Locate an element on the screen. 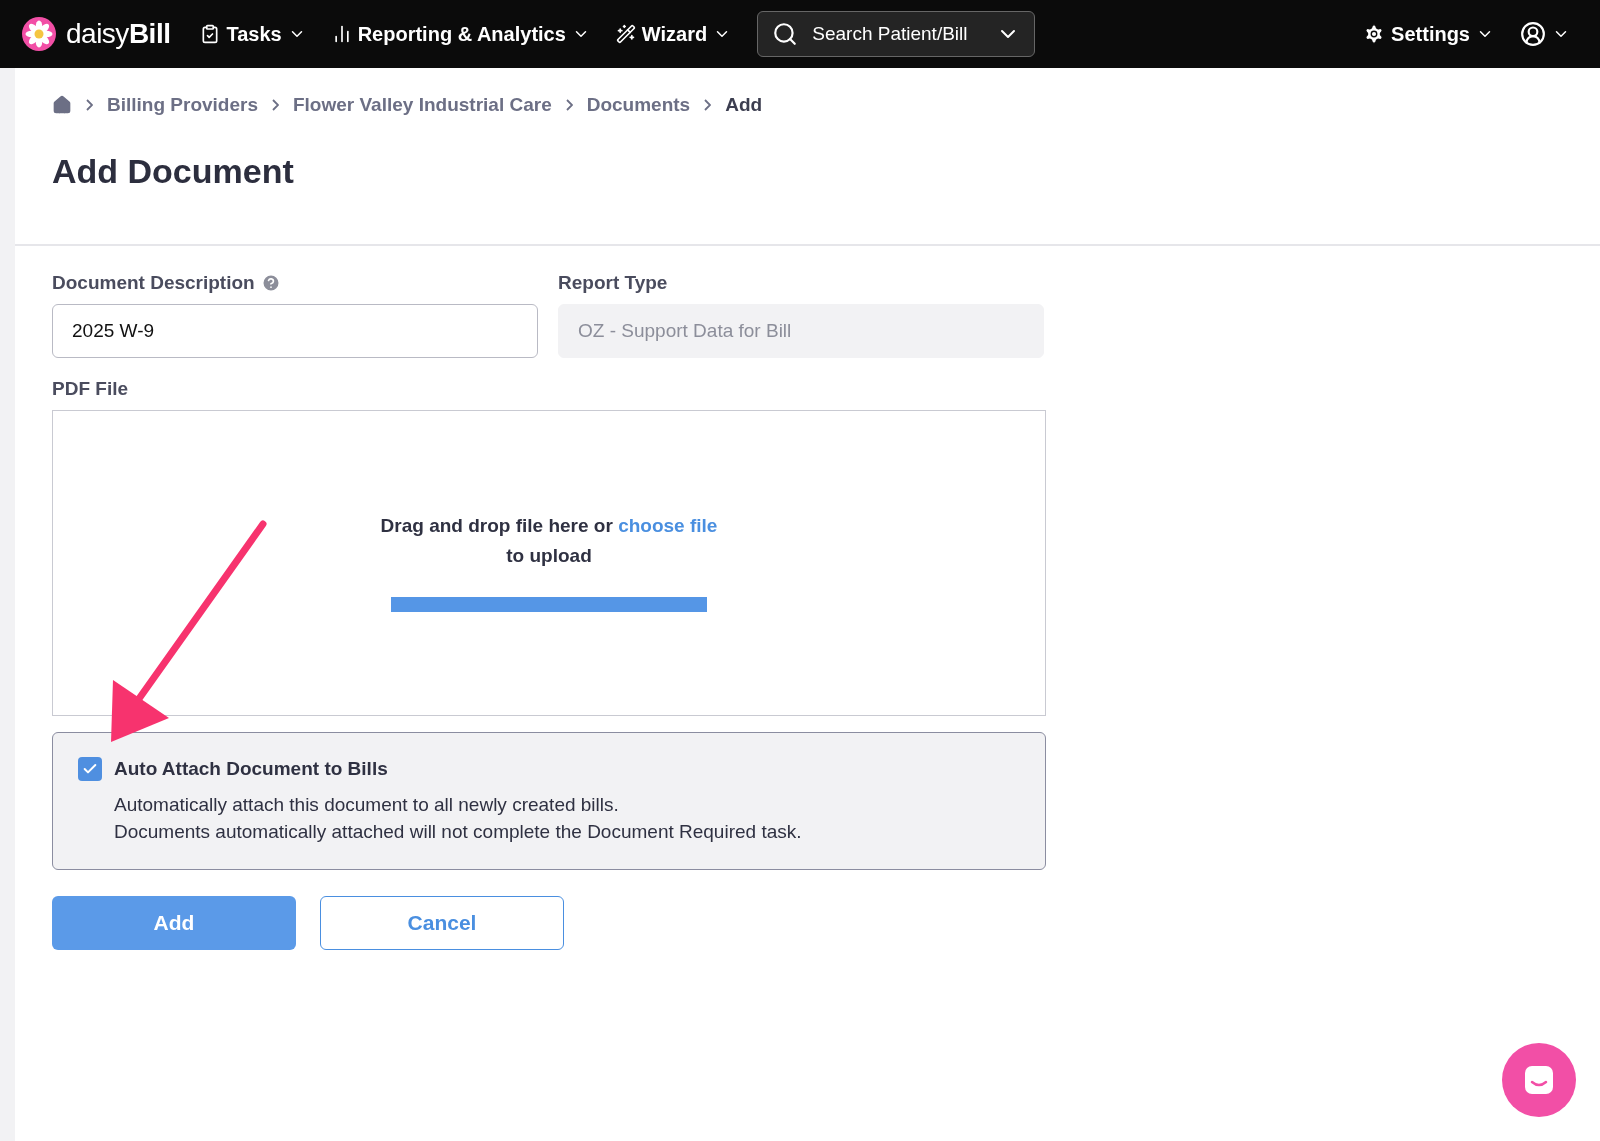 This screenshot has width=1600, height=1141. page-title: Add Document is located at coordinates (173, 171).